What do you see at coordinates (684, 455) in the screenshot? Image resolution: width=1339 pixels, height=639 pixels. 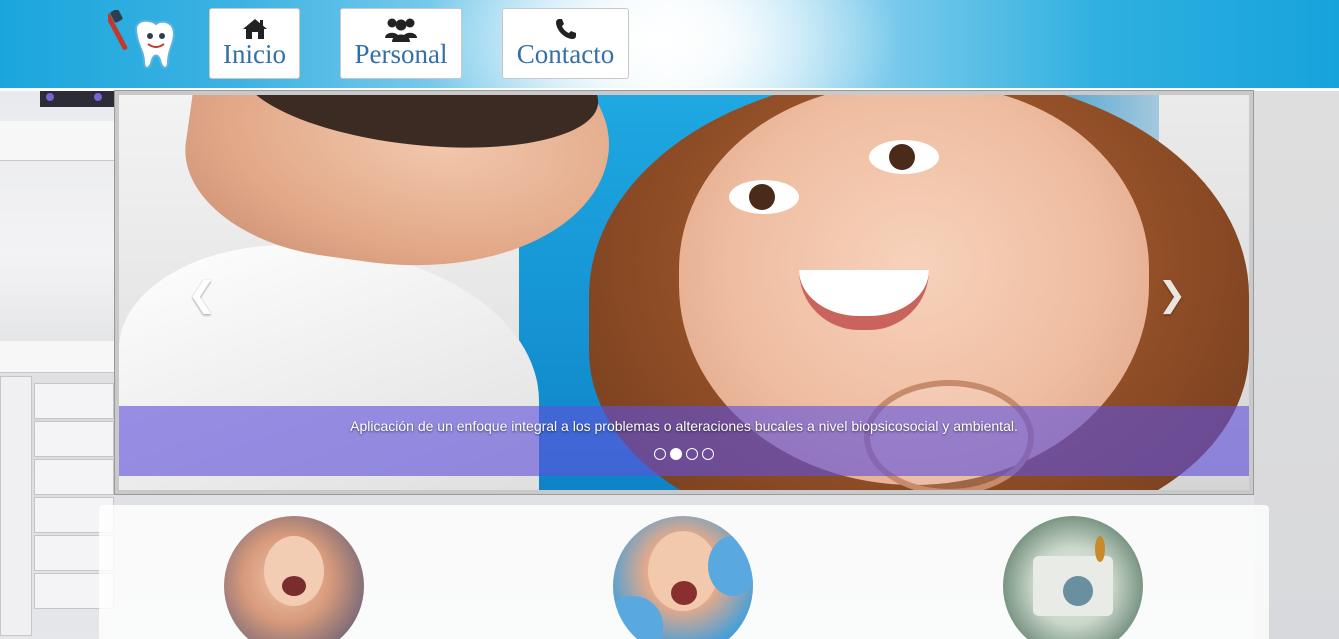 I see `carousel-indicators` at bounding box center [684, 455].